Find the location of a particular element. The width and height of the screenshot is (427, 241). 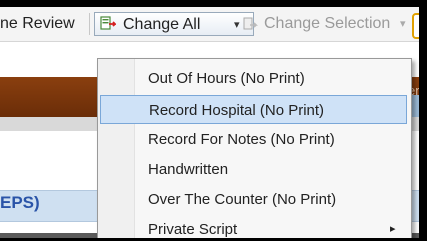

change-all-button: Change All ▾ is located at coordinates (174, 24).